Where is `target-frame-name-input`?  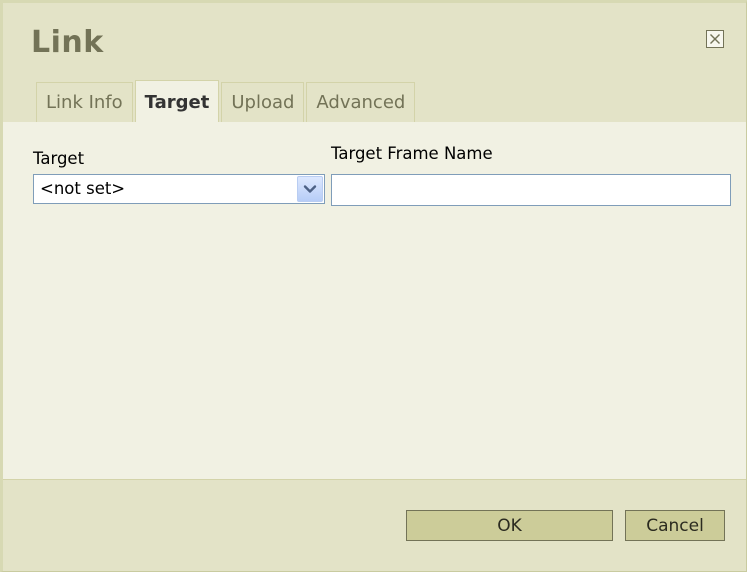 target-frame-name-input is located at coordinates (531, 190).